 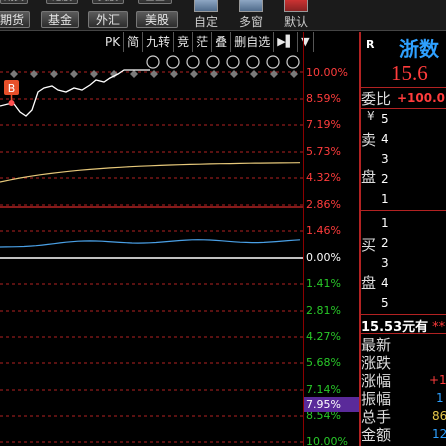 I want to click on futures-button: 期货, so click(x=15, y=19).